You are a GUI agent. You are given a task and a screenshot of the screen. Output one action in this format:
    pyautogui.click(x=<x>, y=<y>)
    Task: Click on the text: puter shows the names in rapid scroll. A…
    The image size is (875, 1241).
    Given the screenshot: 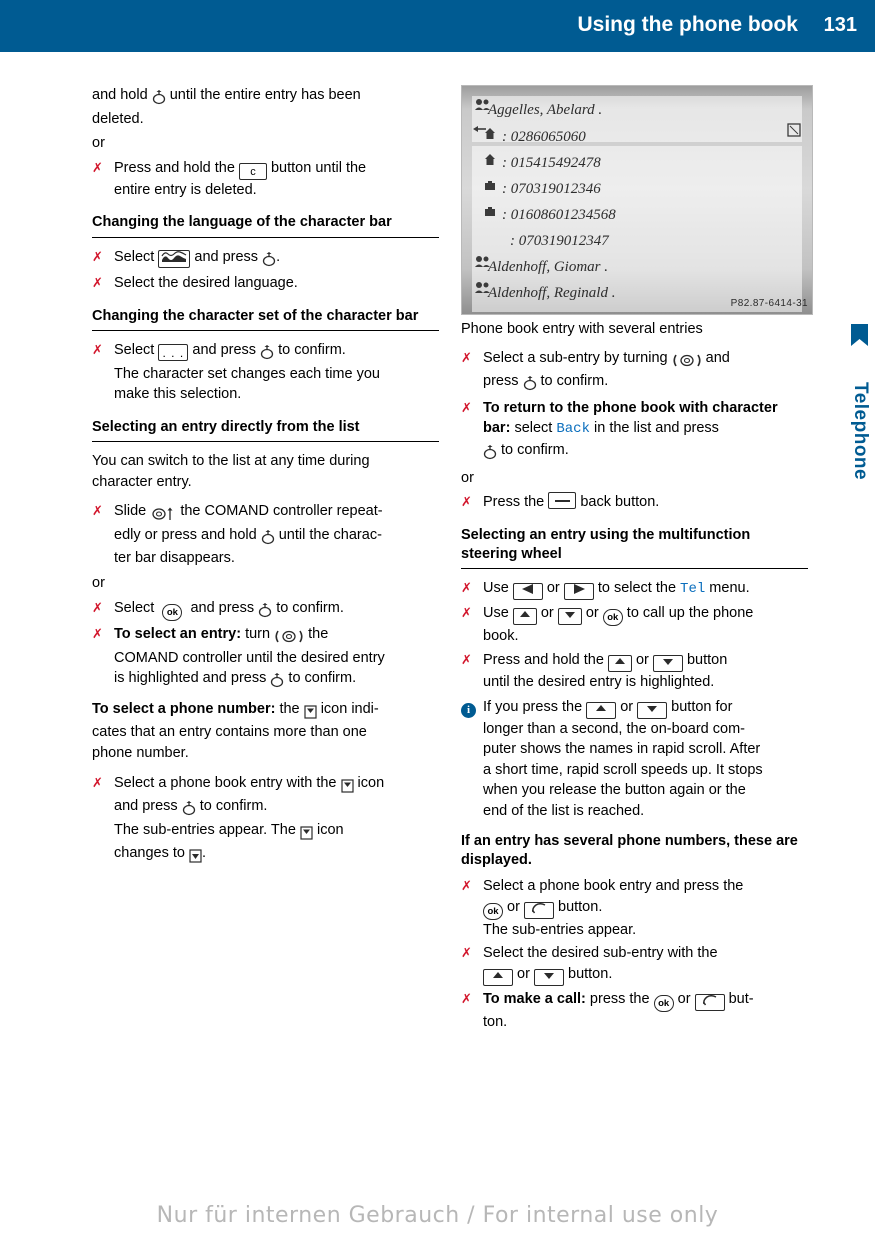 What is the action you would take?
    pyautogui.click(x=622, y=749)
    